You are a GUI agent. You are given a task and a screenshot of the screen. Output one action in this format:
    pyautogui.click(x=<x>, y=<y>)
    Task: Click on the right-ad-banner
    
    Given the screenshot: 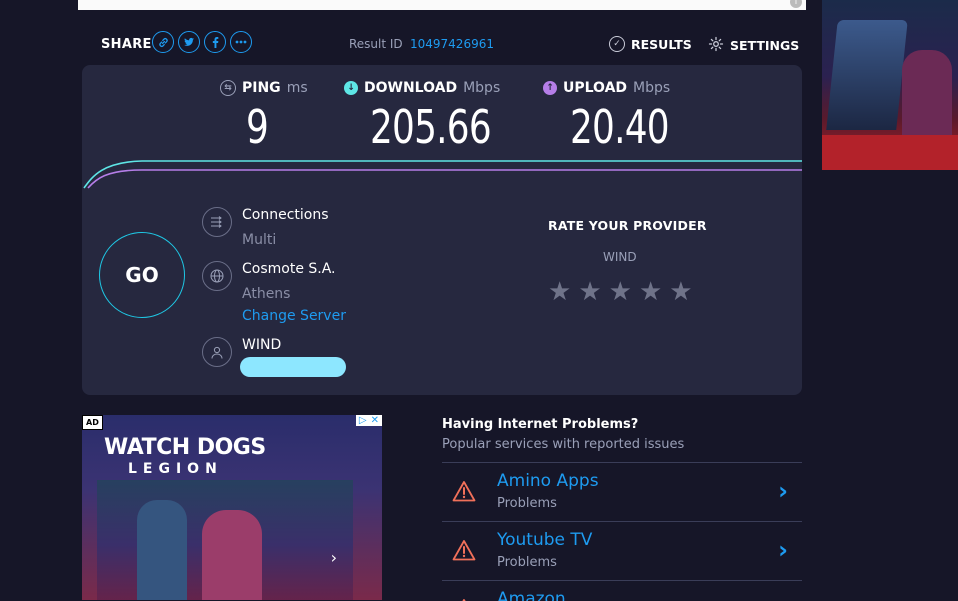 What is the action you would take?
    pyautogui.click(x=890, y=85)
    